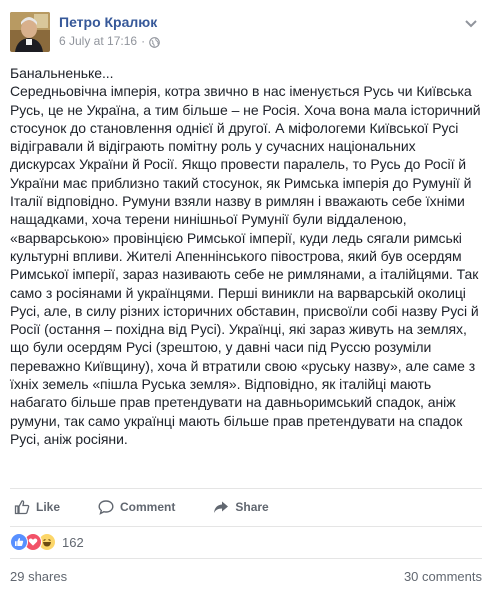 This screenshot has width=492, height=594. I want to click on shares-count: 29 shares, so click(38, 576).